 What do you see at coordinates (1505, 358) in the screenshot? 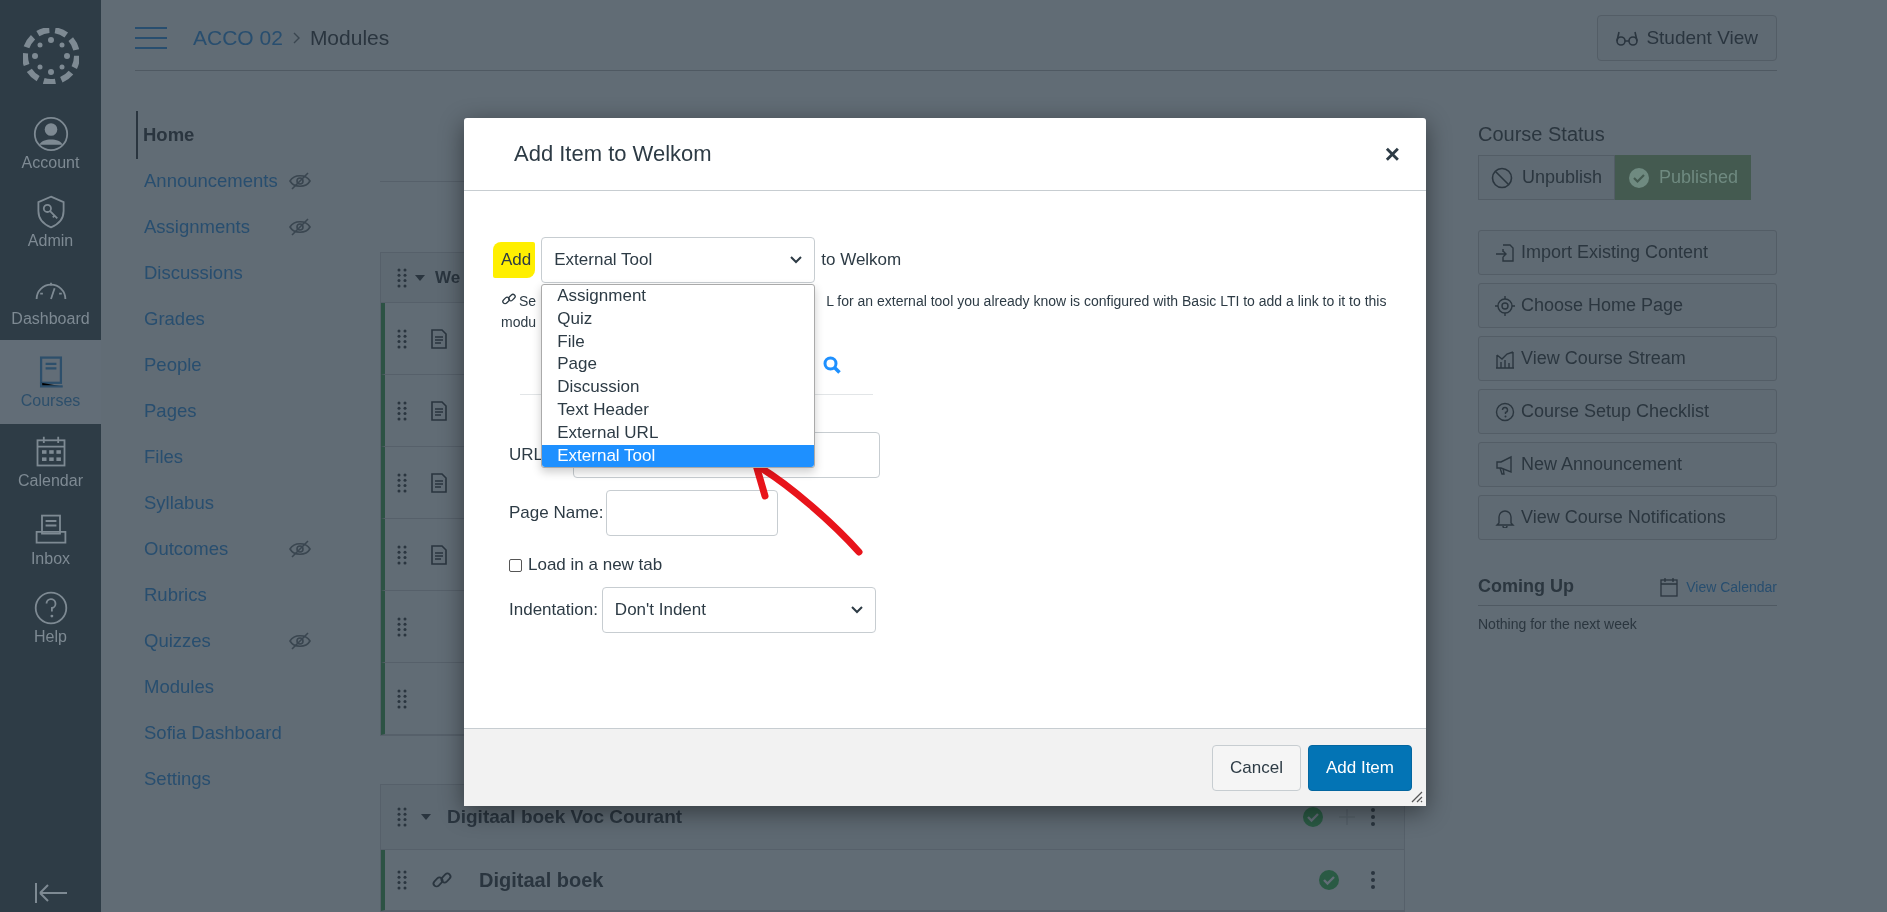
I see `bar-chart-icon` at bounding box center [1505, 358].